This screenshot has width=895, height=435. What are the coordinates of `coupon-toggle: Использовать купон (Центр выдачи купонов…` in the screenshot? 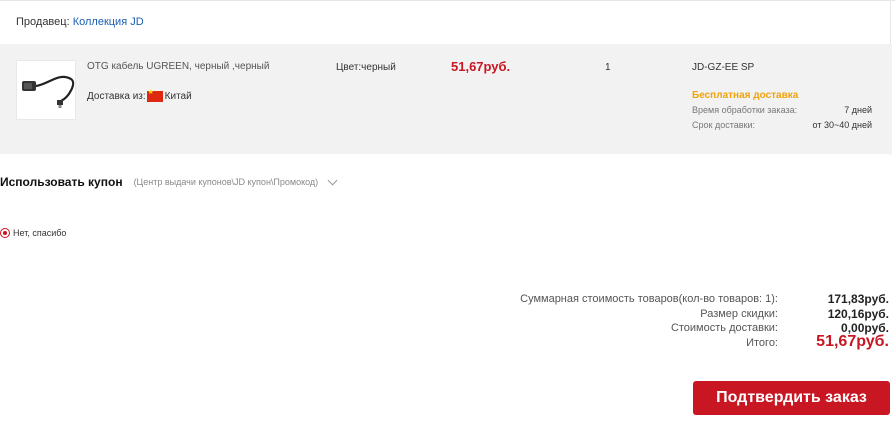 It's located at (169, 182).